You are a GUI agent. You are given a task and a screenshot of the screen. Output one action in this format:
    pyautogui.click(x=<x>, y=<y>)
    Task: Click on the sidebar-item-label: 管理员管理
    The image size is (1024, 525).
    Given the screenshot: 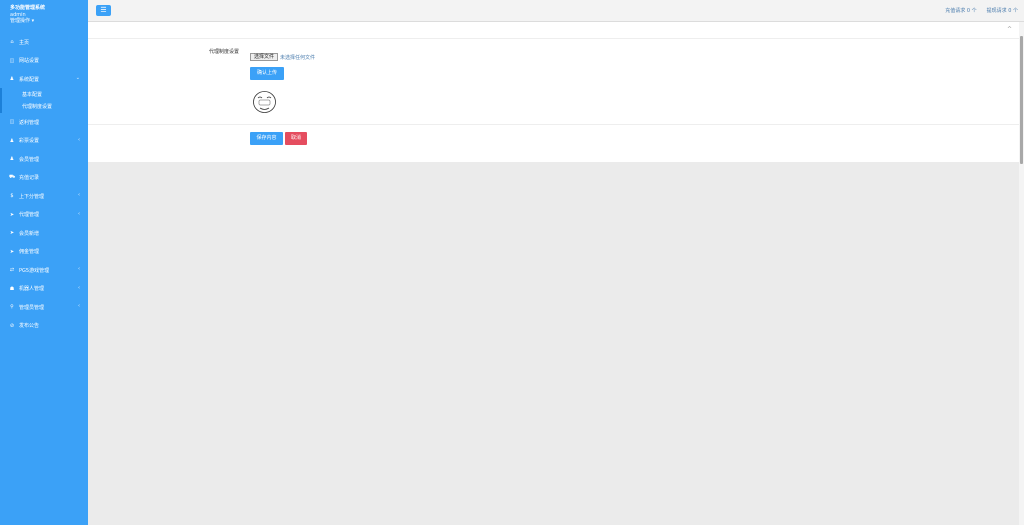 What is the action you would take?
    pyautogui.click(x=32, y=307)
    